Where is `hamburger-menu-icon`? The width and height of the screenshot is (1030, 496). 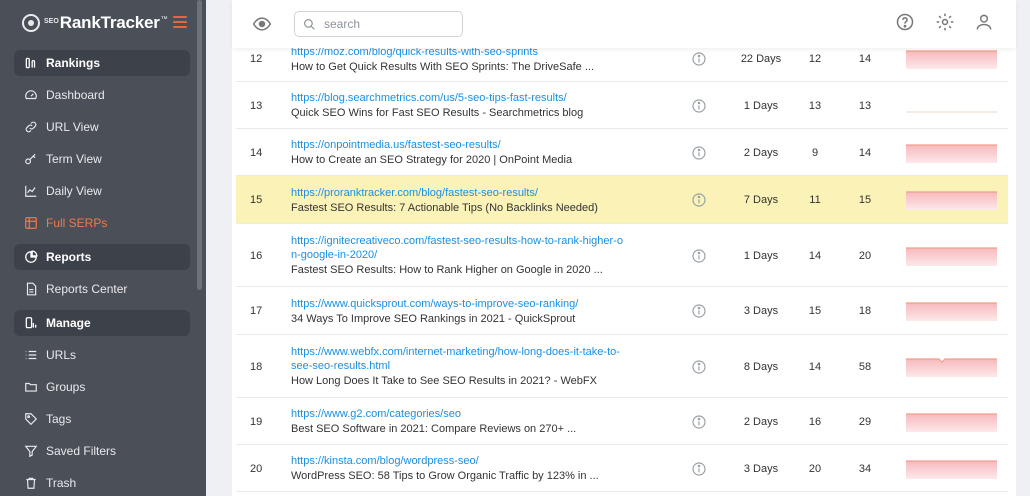
hamburger-menu-icon is located at coordinates (180, 22).